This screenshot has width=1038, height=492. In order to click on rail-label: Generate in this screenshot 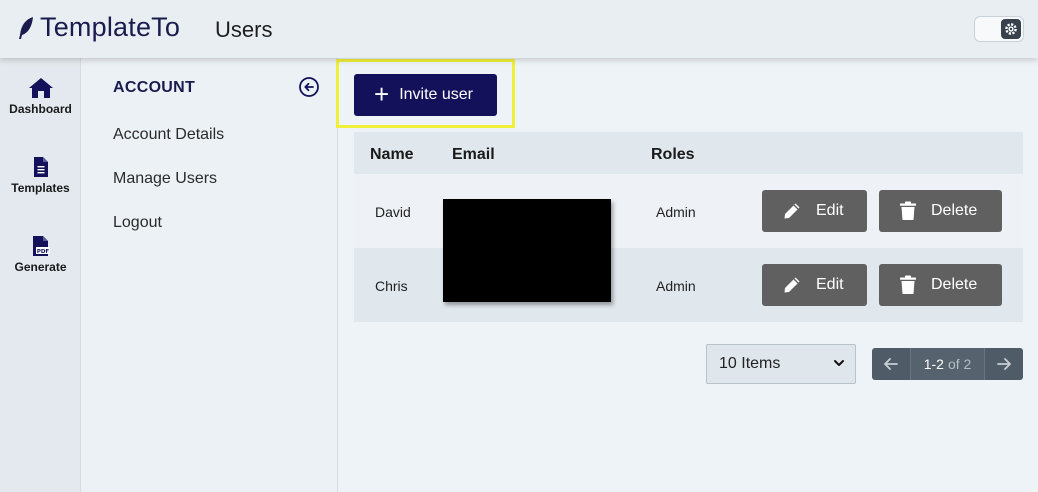, I will do `click(40, 267)`.